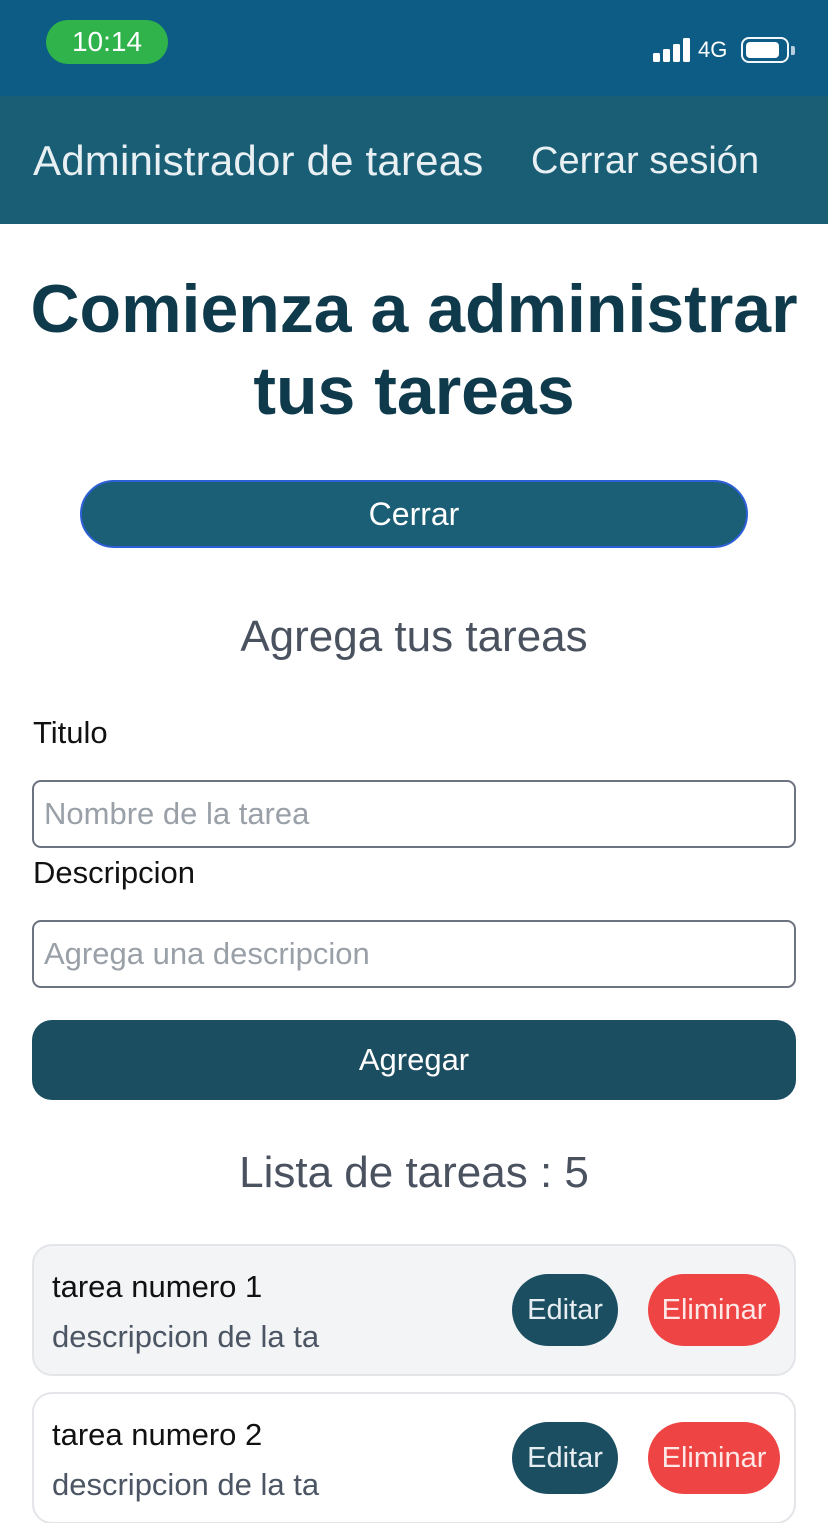  I want to click on network-type: 4G, so click(713, 49).